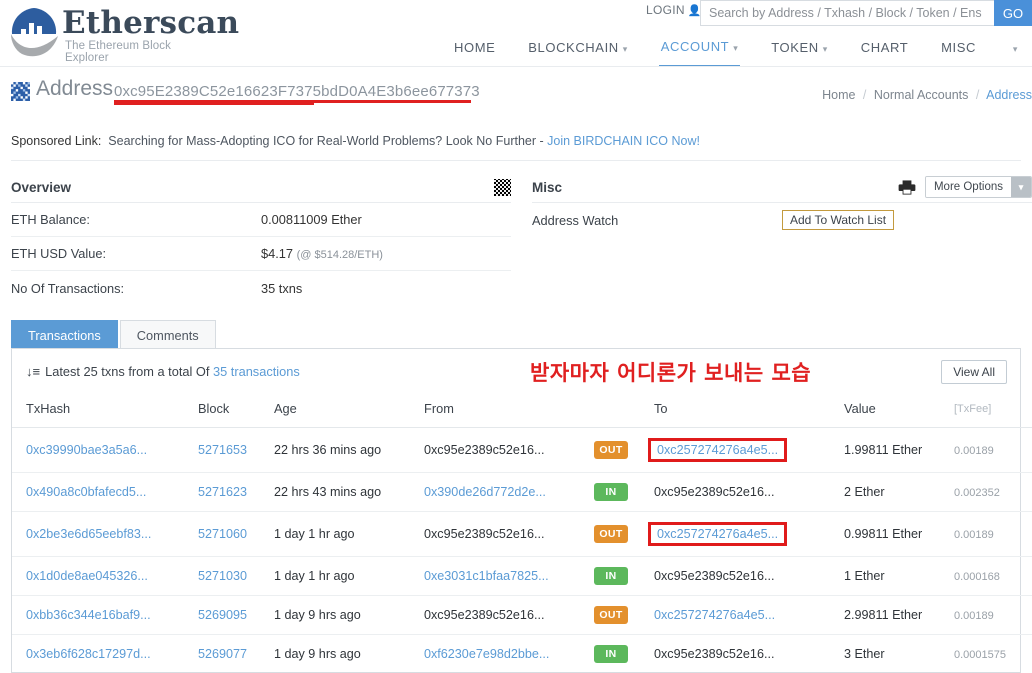  Describe the element at coordinates (573, 47) in the screenshot. I see `nav-label: BLOCKCHAIN` at that location.